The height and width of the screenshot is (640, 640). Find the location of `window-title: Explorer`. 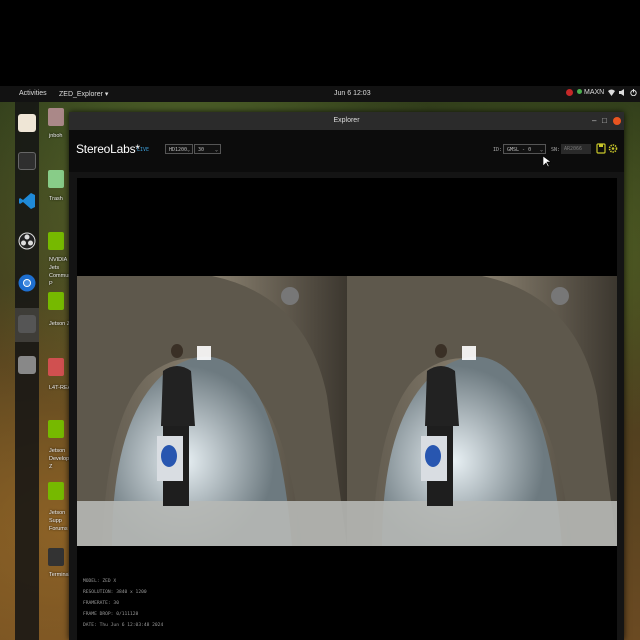

window-title: Explorer is located at coordinates (346, 120).